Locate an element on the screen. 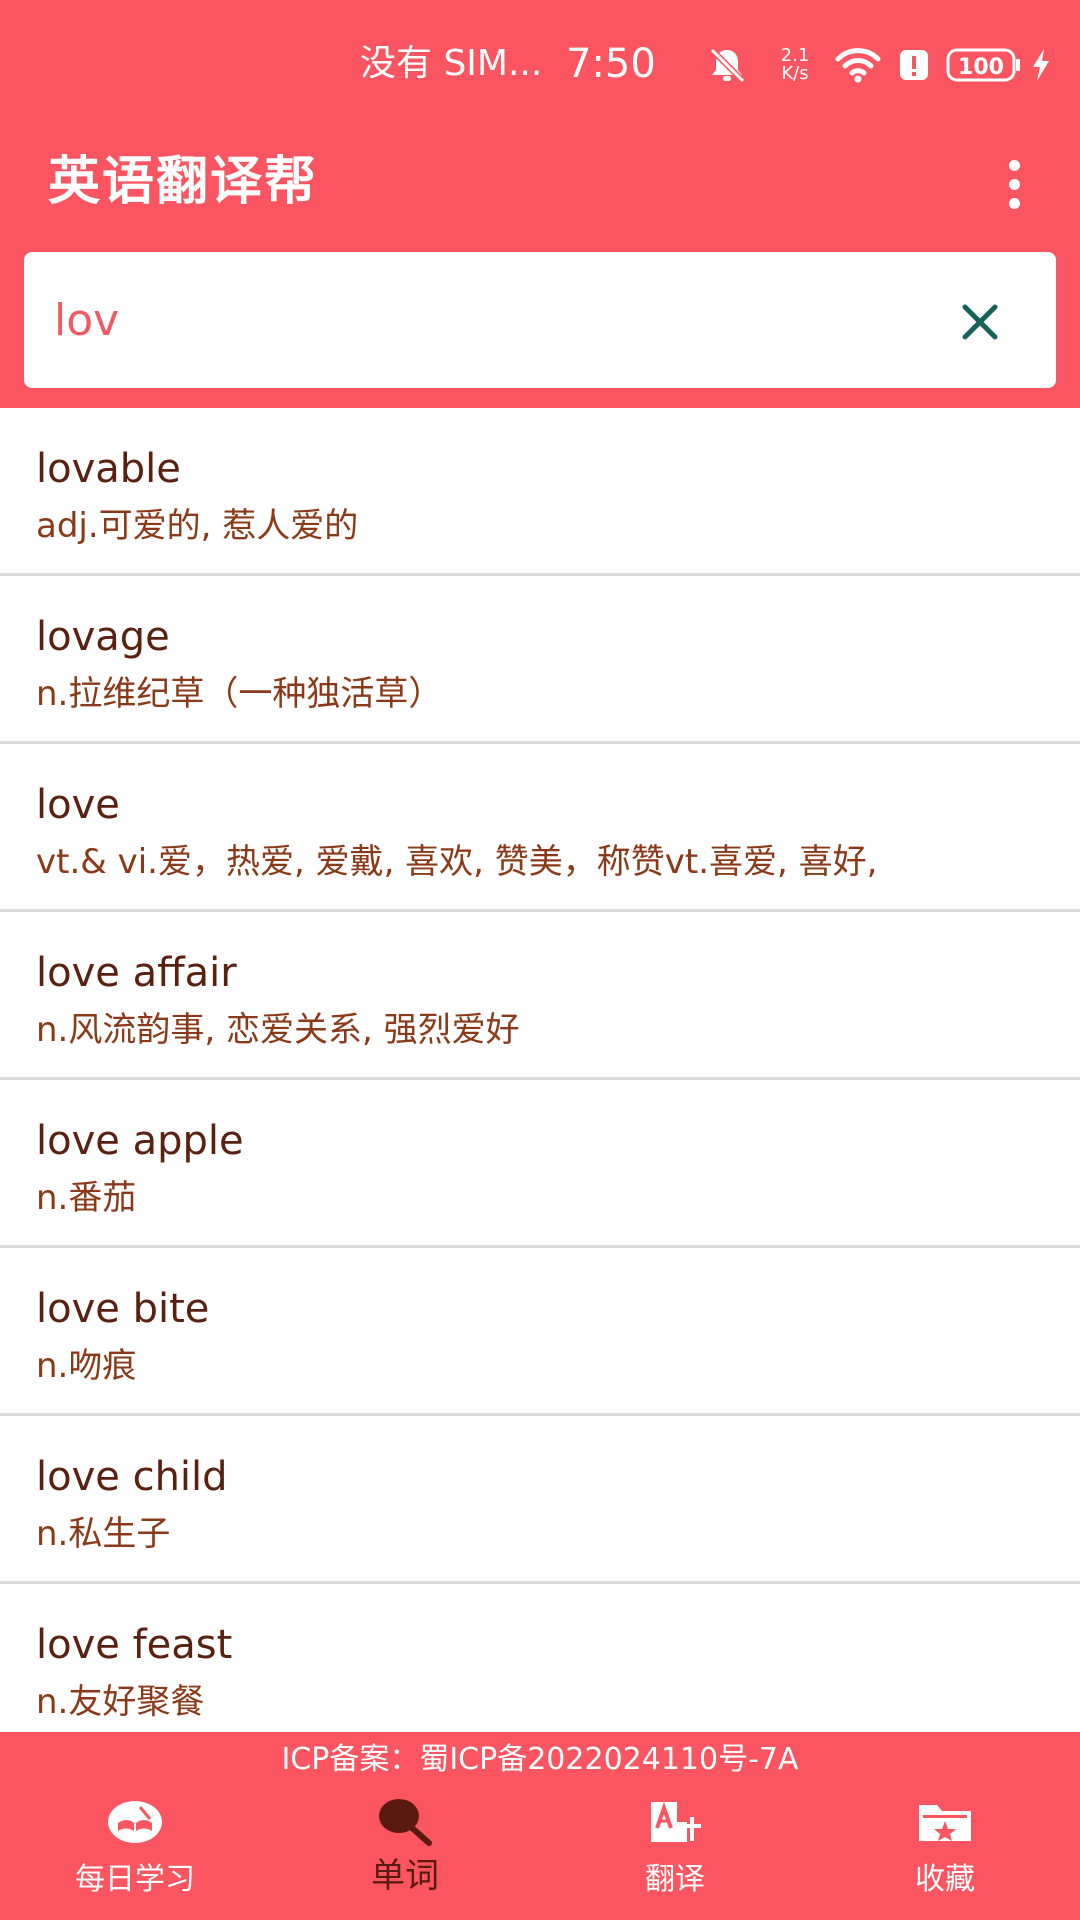 This screenshot has height=1920, width=1080. search-icon is located at coordinates (405, 1822).